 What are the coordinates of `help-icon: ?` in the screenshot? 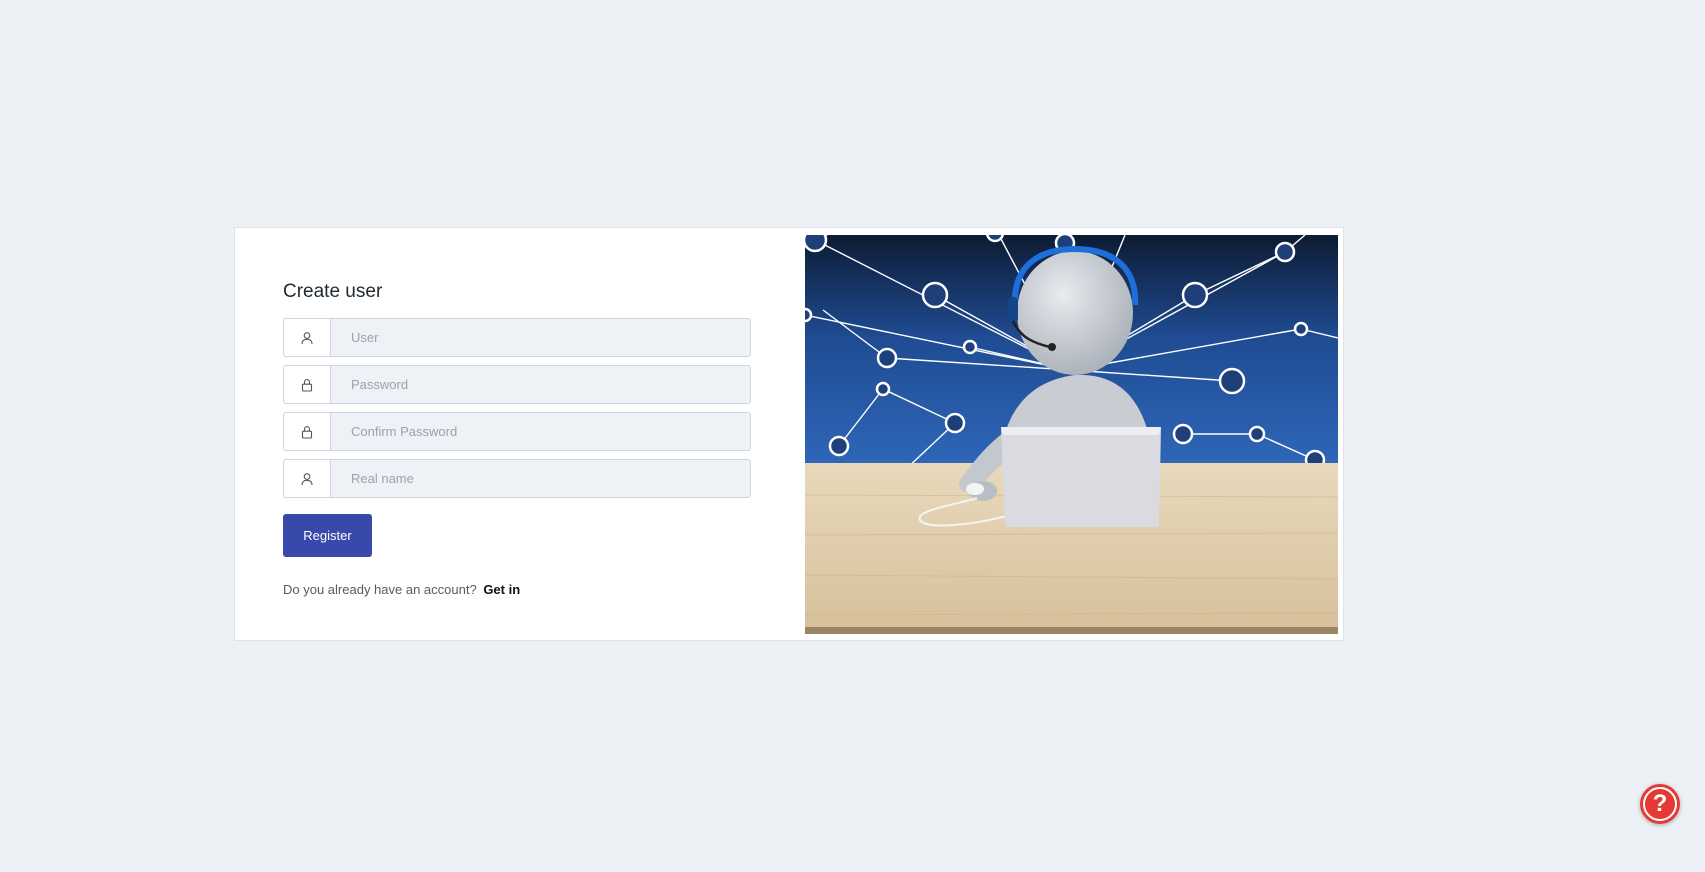 It's located at (1660, 803).